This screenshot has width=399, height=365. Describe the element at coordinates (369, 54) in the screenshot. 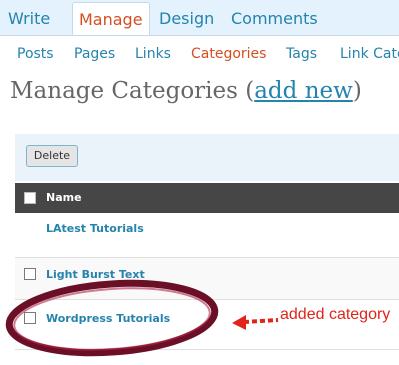

I see `sub-tab-link-categories: Link Cate` at that location.